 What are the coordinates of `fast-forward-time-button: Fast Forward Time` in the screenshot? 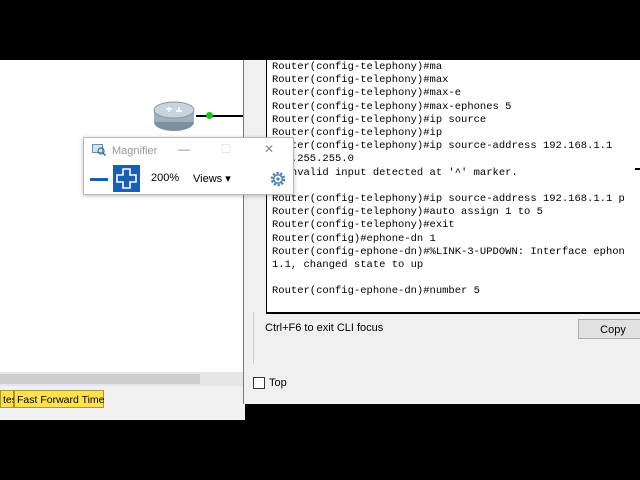 It's located at (59, 399).